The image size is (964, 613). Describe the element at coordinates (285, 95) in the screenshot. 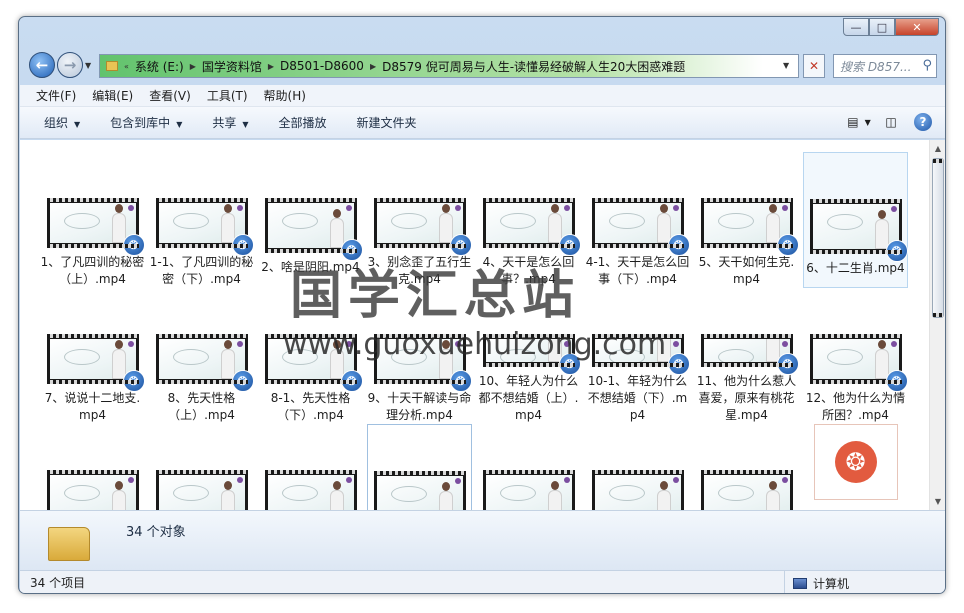

I see `menu-help: 帮助(H)` at that location.